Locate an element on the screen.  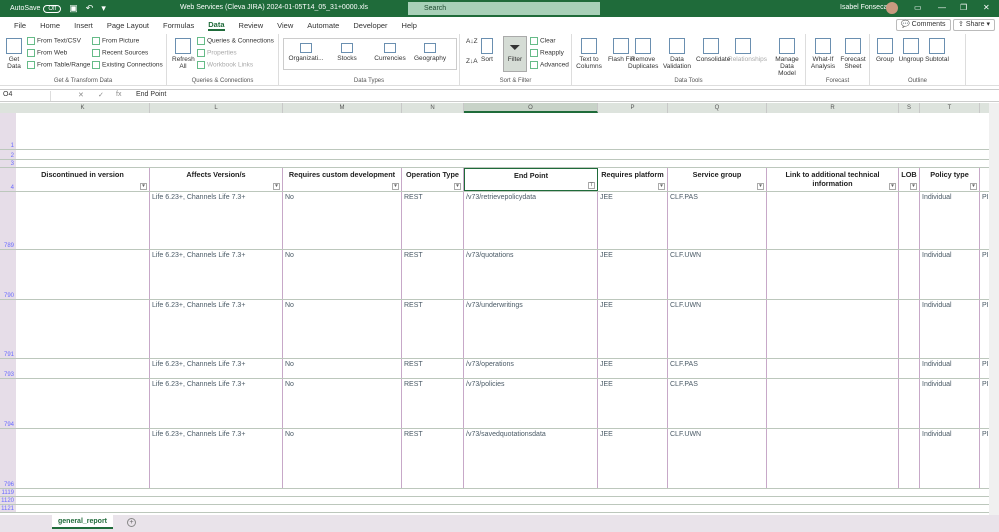
sort-button: Sort is located at coordinates (487, 50).